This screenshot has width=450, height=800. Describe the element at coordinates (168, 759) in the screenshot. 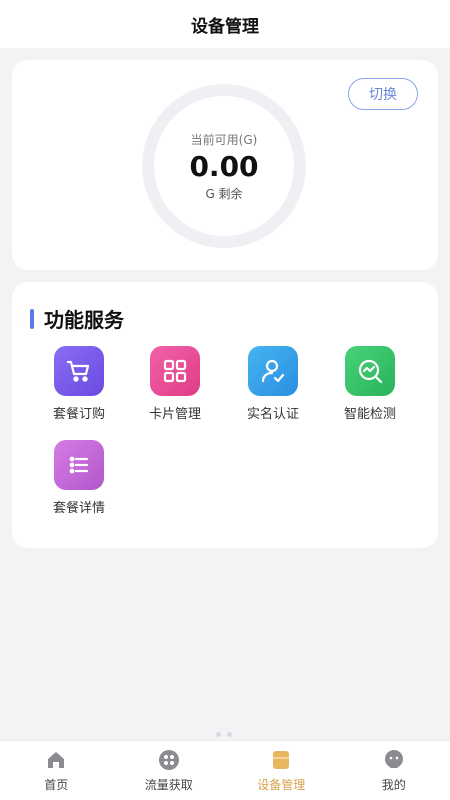

I see `apps-icon` at that location.